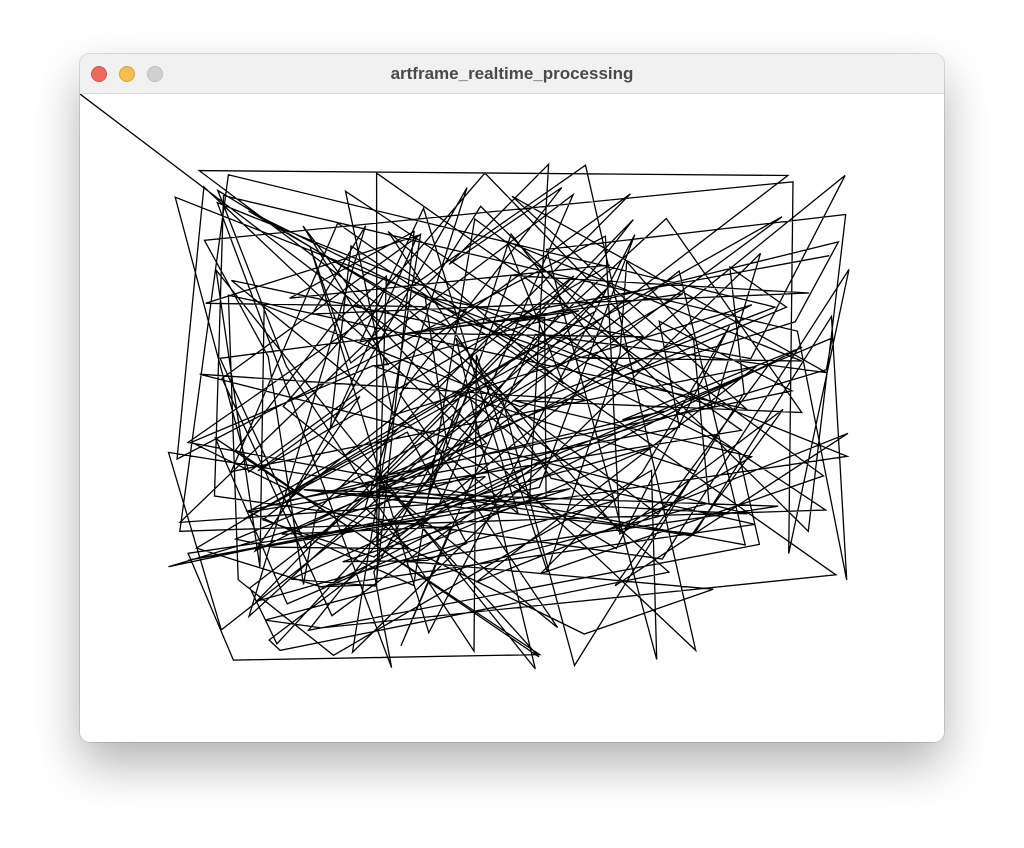 This screenshot has height=848, width=1024. I want to click on title-bar: artframe_realtime_processing, so click(512, 74).